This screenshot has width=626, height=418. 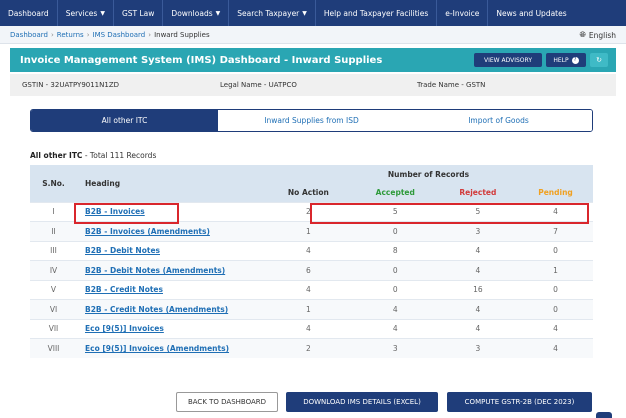 What do you see at coordinates (508, 60) in the screenshot?
I see `view-advisory-button: VIEW ADVISORY` at bounding box center [508, 60].